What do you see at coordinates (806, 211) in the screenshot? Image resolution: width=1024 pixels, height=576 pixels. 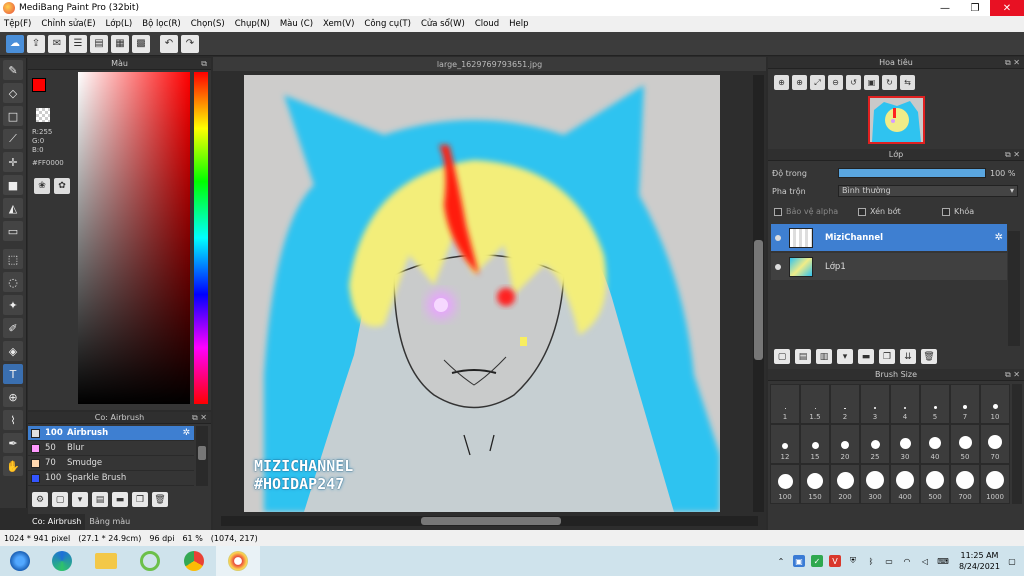 I see `protect-alpha-checkbox: Bảo vệ alpha` at bounding box center [806, 211].